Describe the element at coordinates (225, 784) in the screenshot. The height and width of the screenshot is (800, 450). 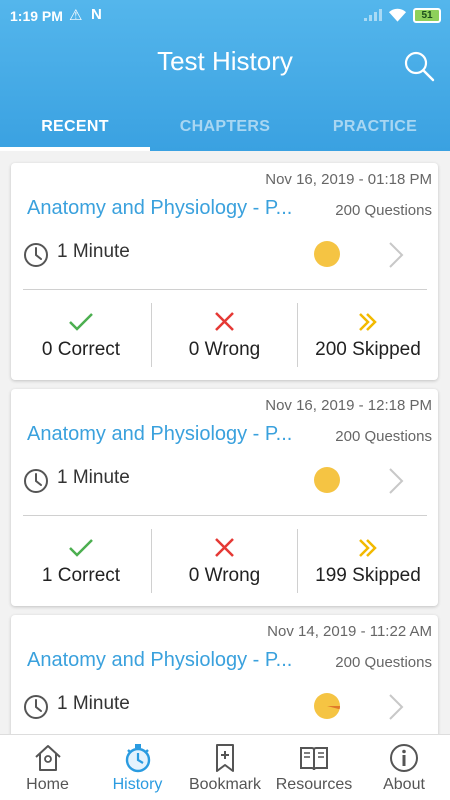
I see `nav-label: Bookmark` at that location.